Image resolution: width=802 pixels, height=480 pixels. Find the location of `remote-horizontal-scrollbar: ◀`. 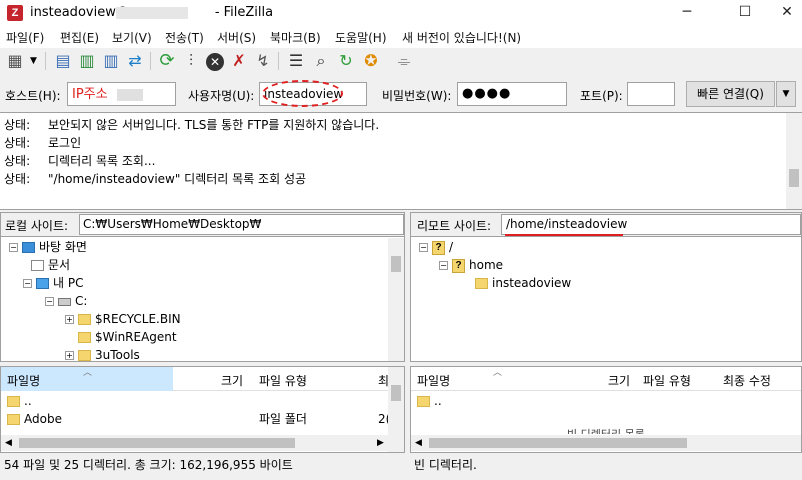

remote-horizontal-scrollbar: ◀ is located at coordinates (606, 443).